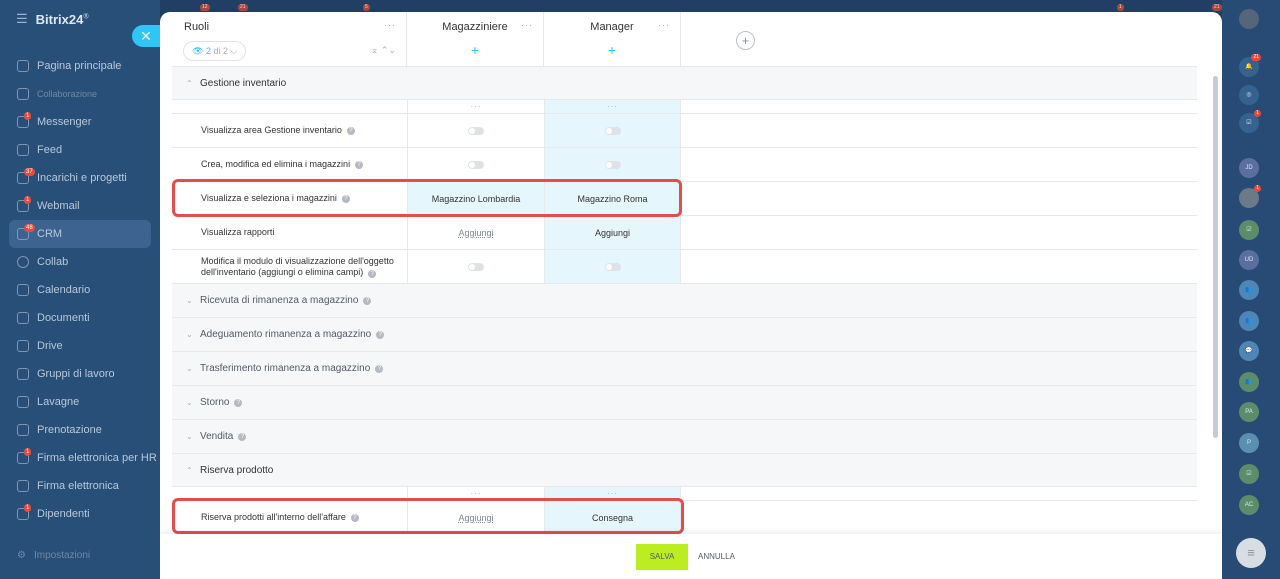  What do you see at coordinates (1249, 95) in the screenshot?
I see `spiral-icon: ◎` at bounding box center [1249, 95].